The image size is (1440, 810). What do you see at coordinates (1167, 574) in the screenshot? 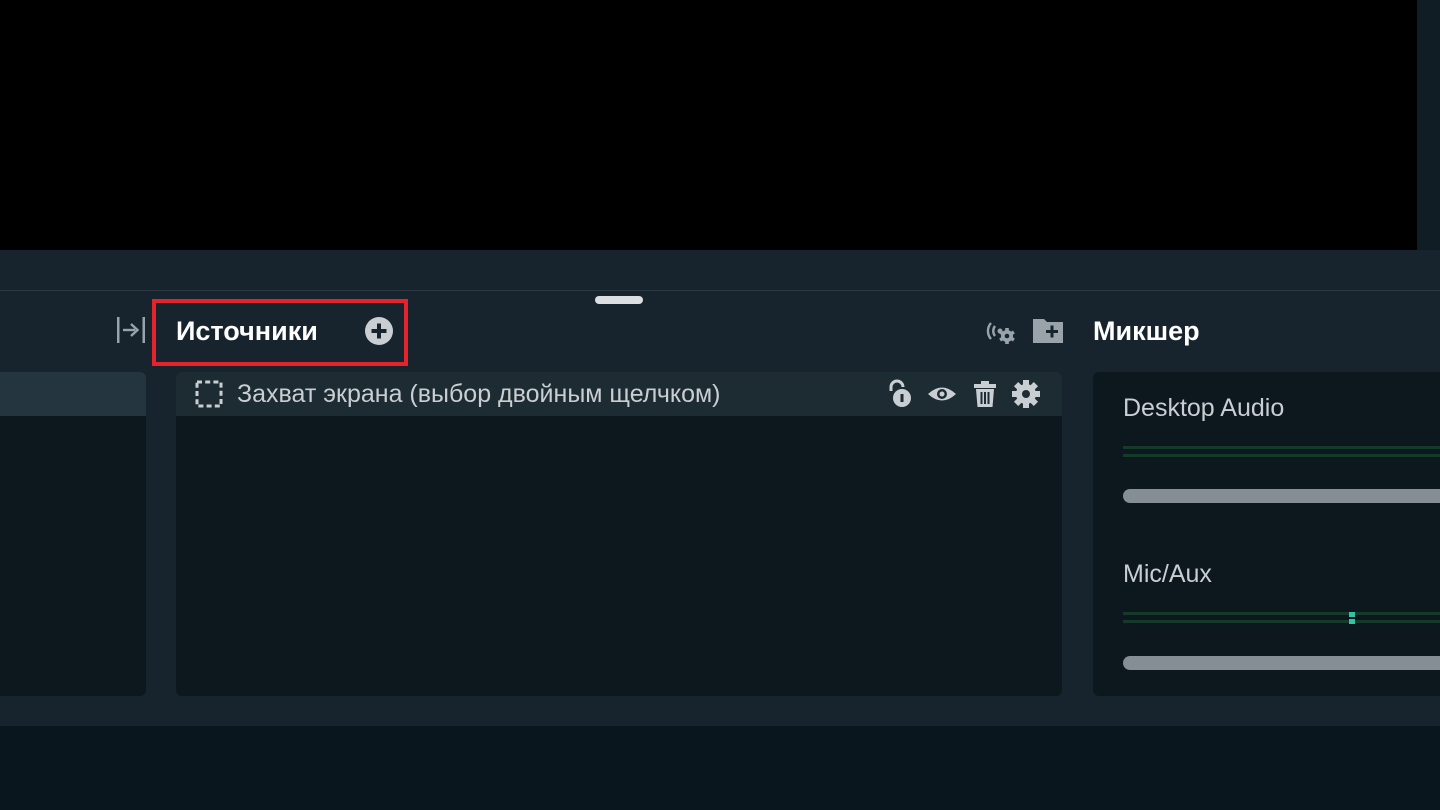
I see `mixer-channel-name: Mic/Aux` at bounding box center [1167, 574].